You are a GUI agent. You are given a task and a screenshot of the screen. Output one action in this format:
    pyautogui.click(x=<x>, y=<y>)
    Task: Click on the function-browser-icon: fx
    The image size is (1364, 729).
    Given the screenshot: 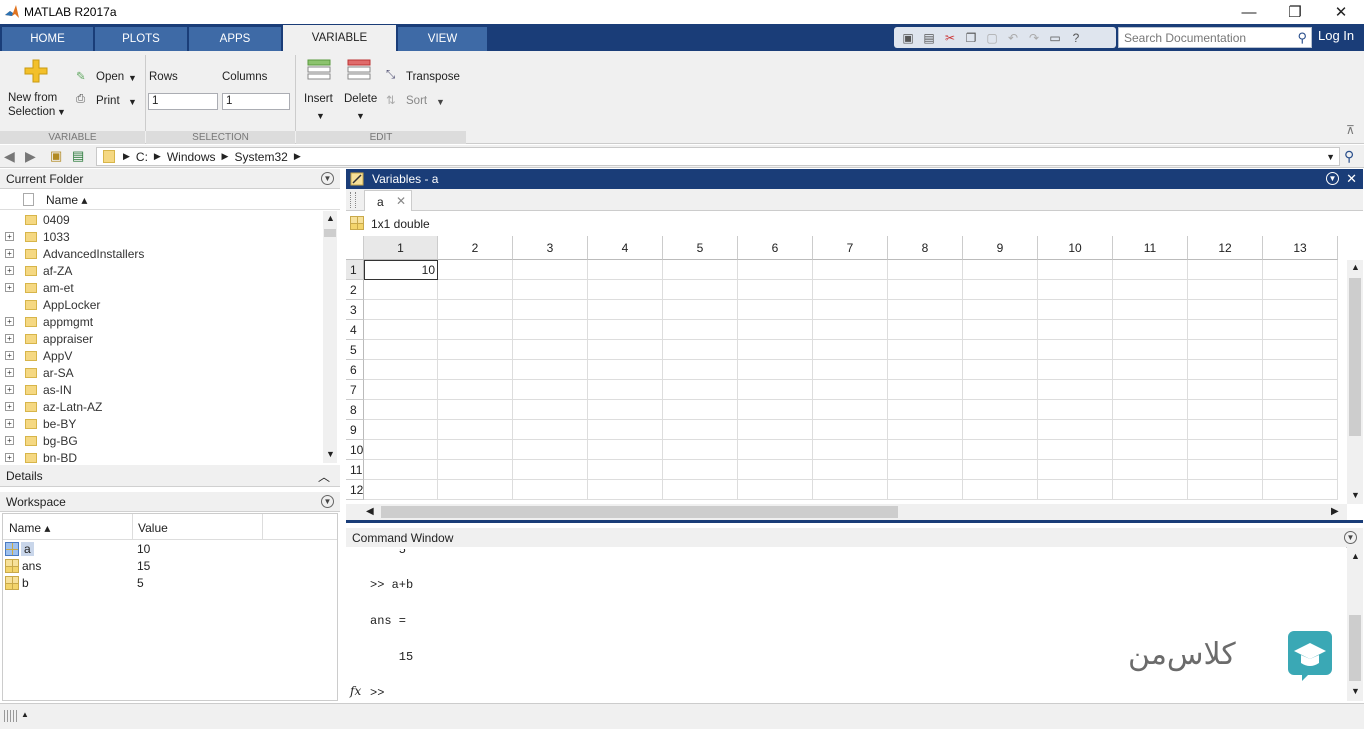 What is the action you would take?
    pyautogui.click(x=355, y=691)
    